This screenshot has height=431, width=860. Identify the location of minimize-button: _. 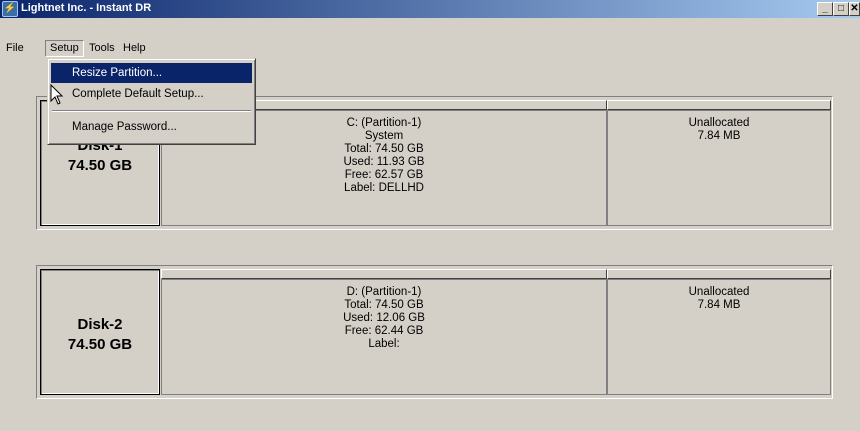
(825, 9).